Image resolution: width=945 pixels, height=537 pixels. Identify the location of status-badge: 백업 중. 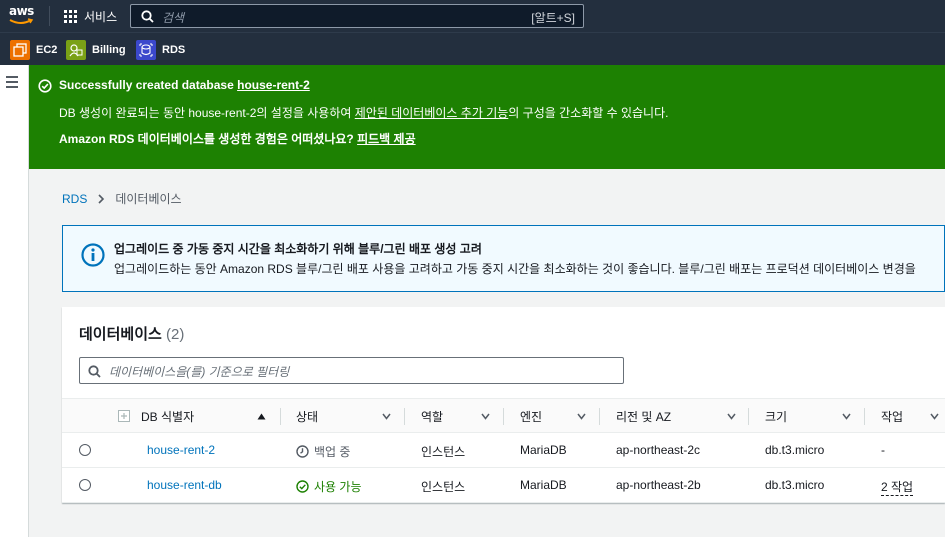
(323, 451).